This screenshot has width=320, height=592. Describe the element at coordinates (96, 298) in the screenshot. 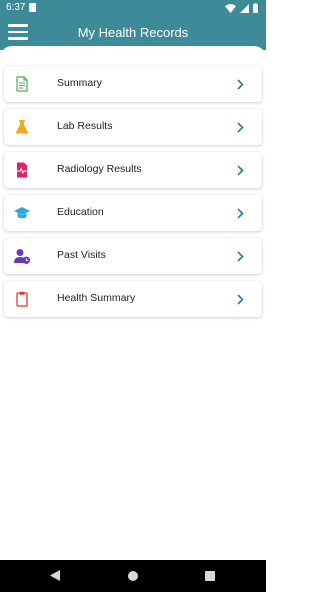

I see `record-item-label: Health Summary` at that location.